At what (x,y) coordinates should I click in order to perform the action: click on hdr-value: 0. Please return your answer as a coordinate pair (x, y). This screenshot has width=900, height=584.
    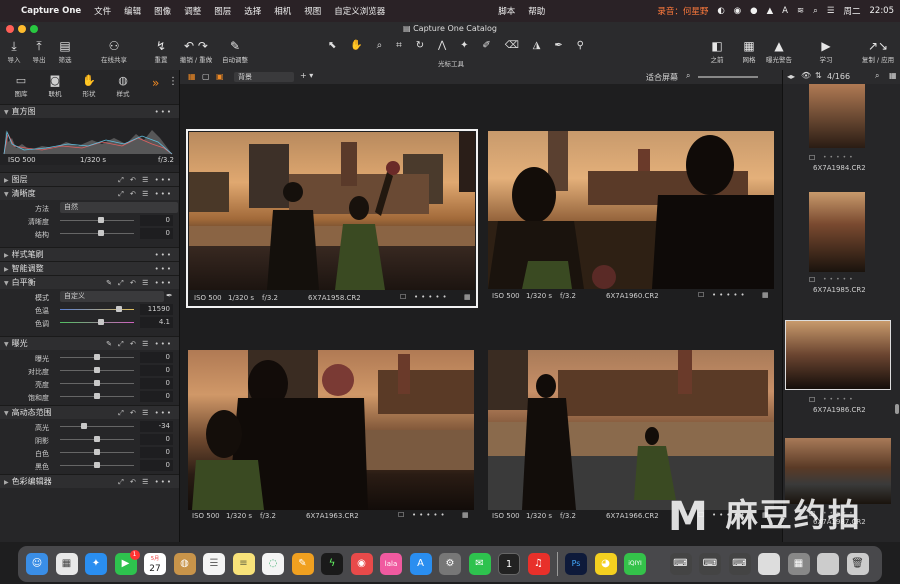
    Looking at the image, I should click on (156, 452).